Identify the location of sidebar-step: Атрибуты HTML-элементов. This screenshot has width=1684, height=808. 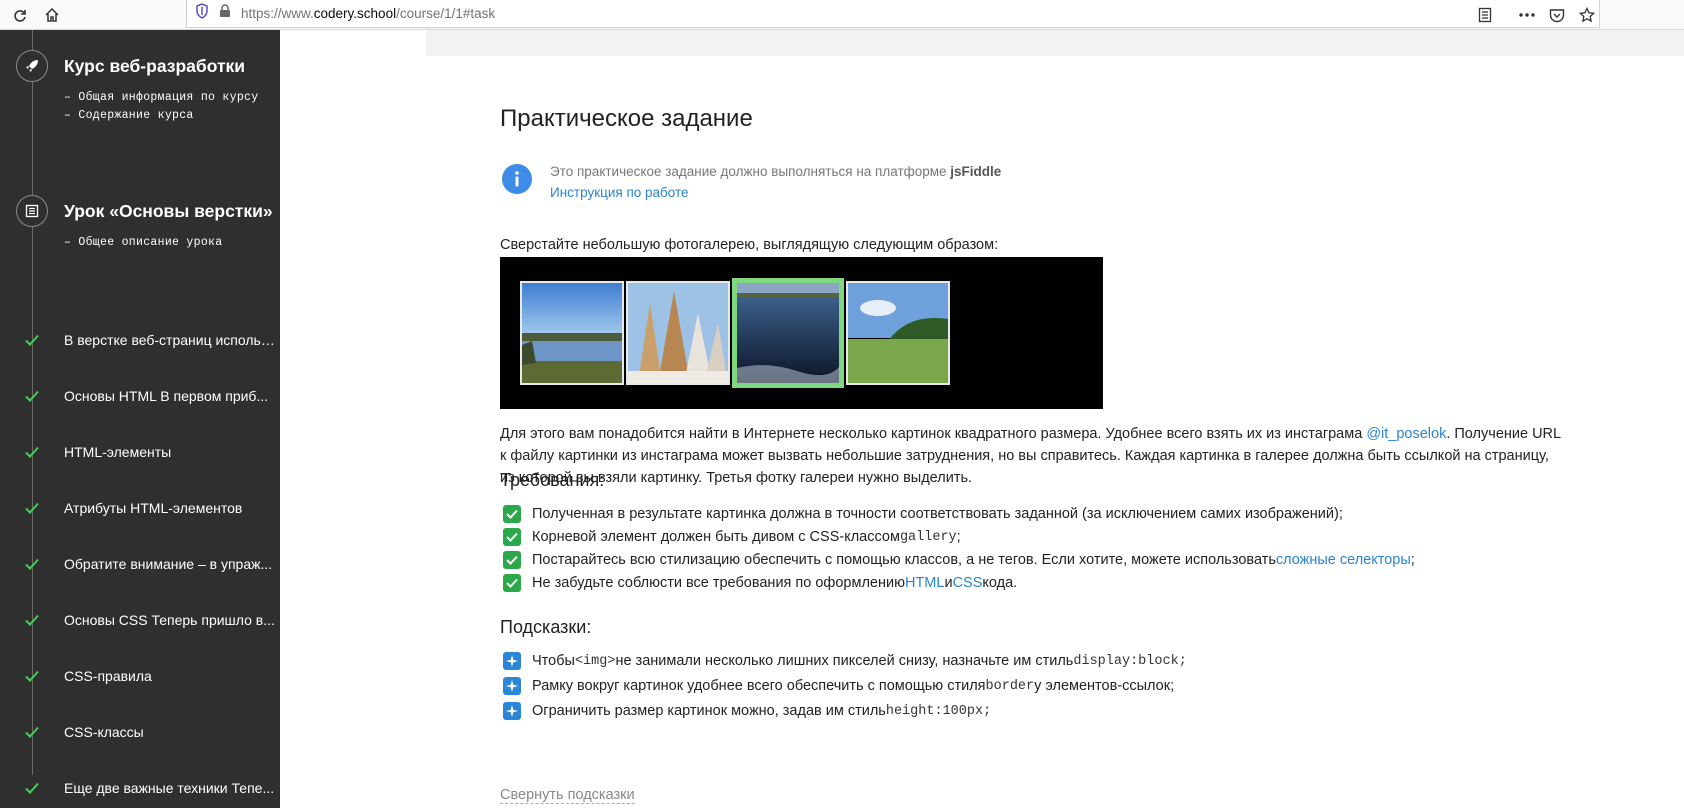
(140, 508).